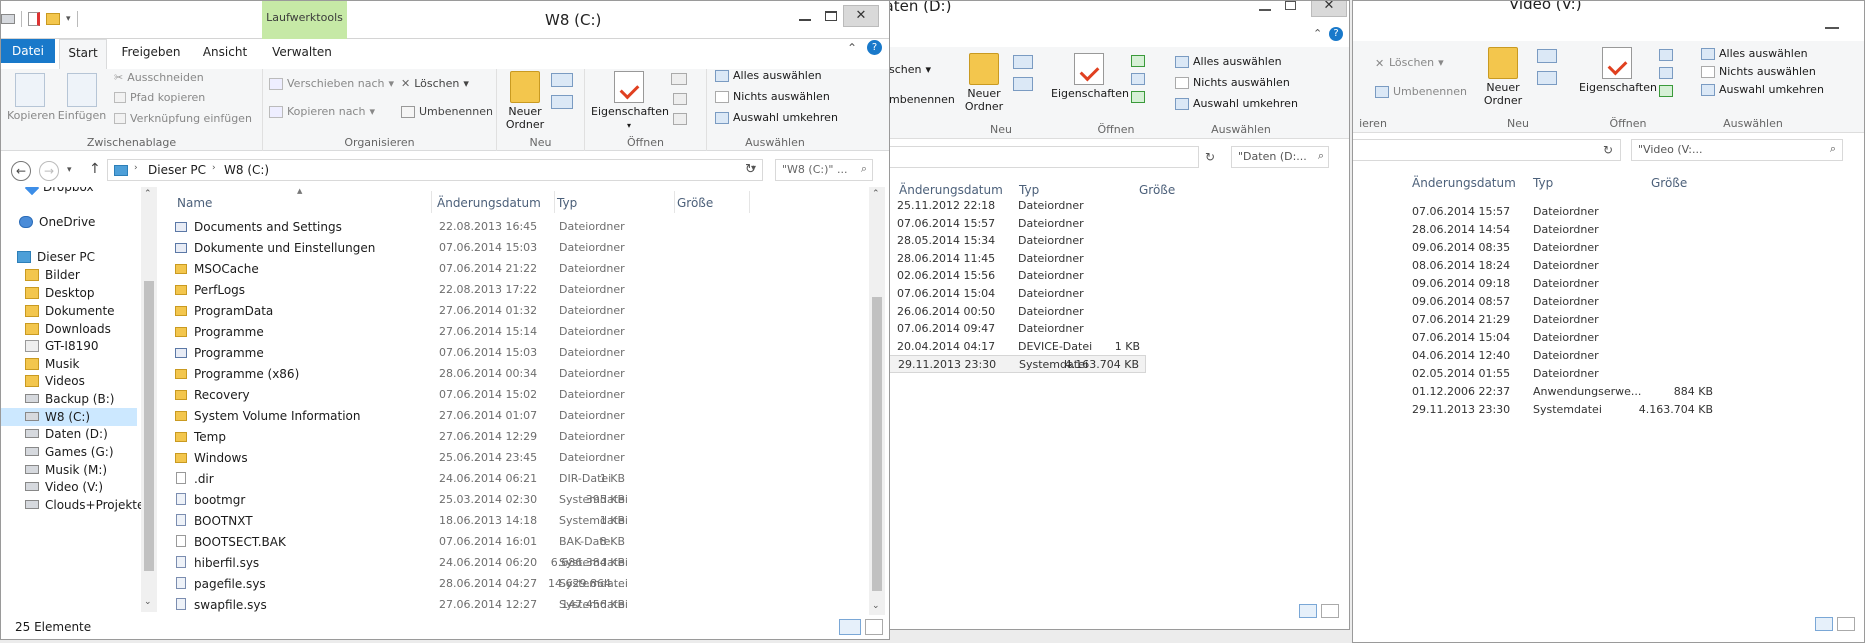 Image resolution: width=1865 pixels, height=643 pixels. What do you see at coordinates (69, 329) in the screenshot?
I see `nav-item: Downloads` at bounding box center [69, 329].